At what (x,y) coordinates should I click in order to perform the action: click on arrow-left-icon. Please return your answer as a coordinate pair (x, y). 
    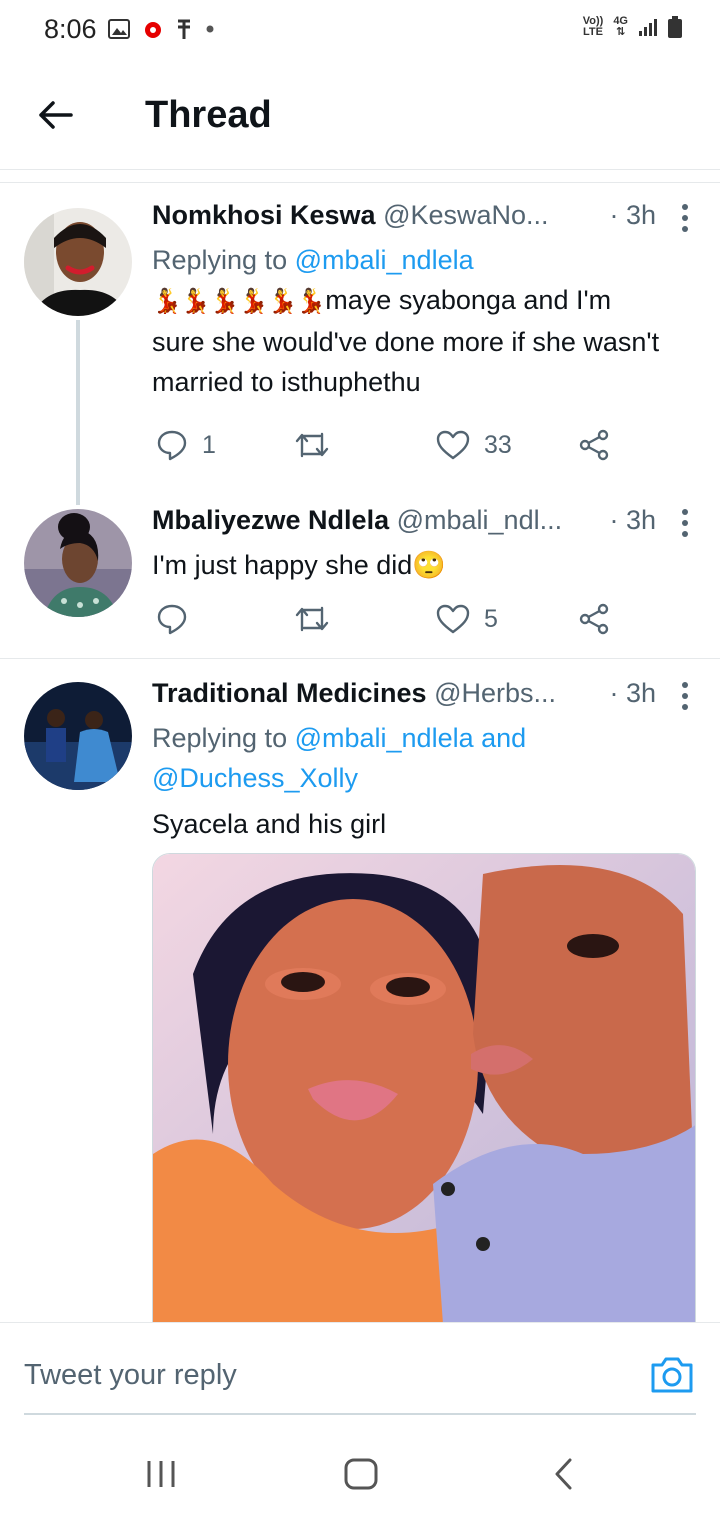
    Looking at the image, I should click on (56, 115).